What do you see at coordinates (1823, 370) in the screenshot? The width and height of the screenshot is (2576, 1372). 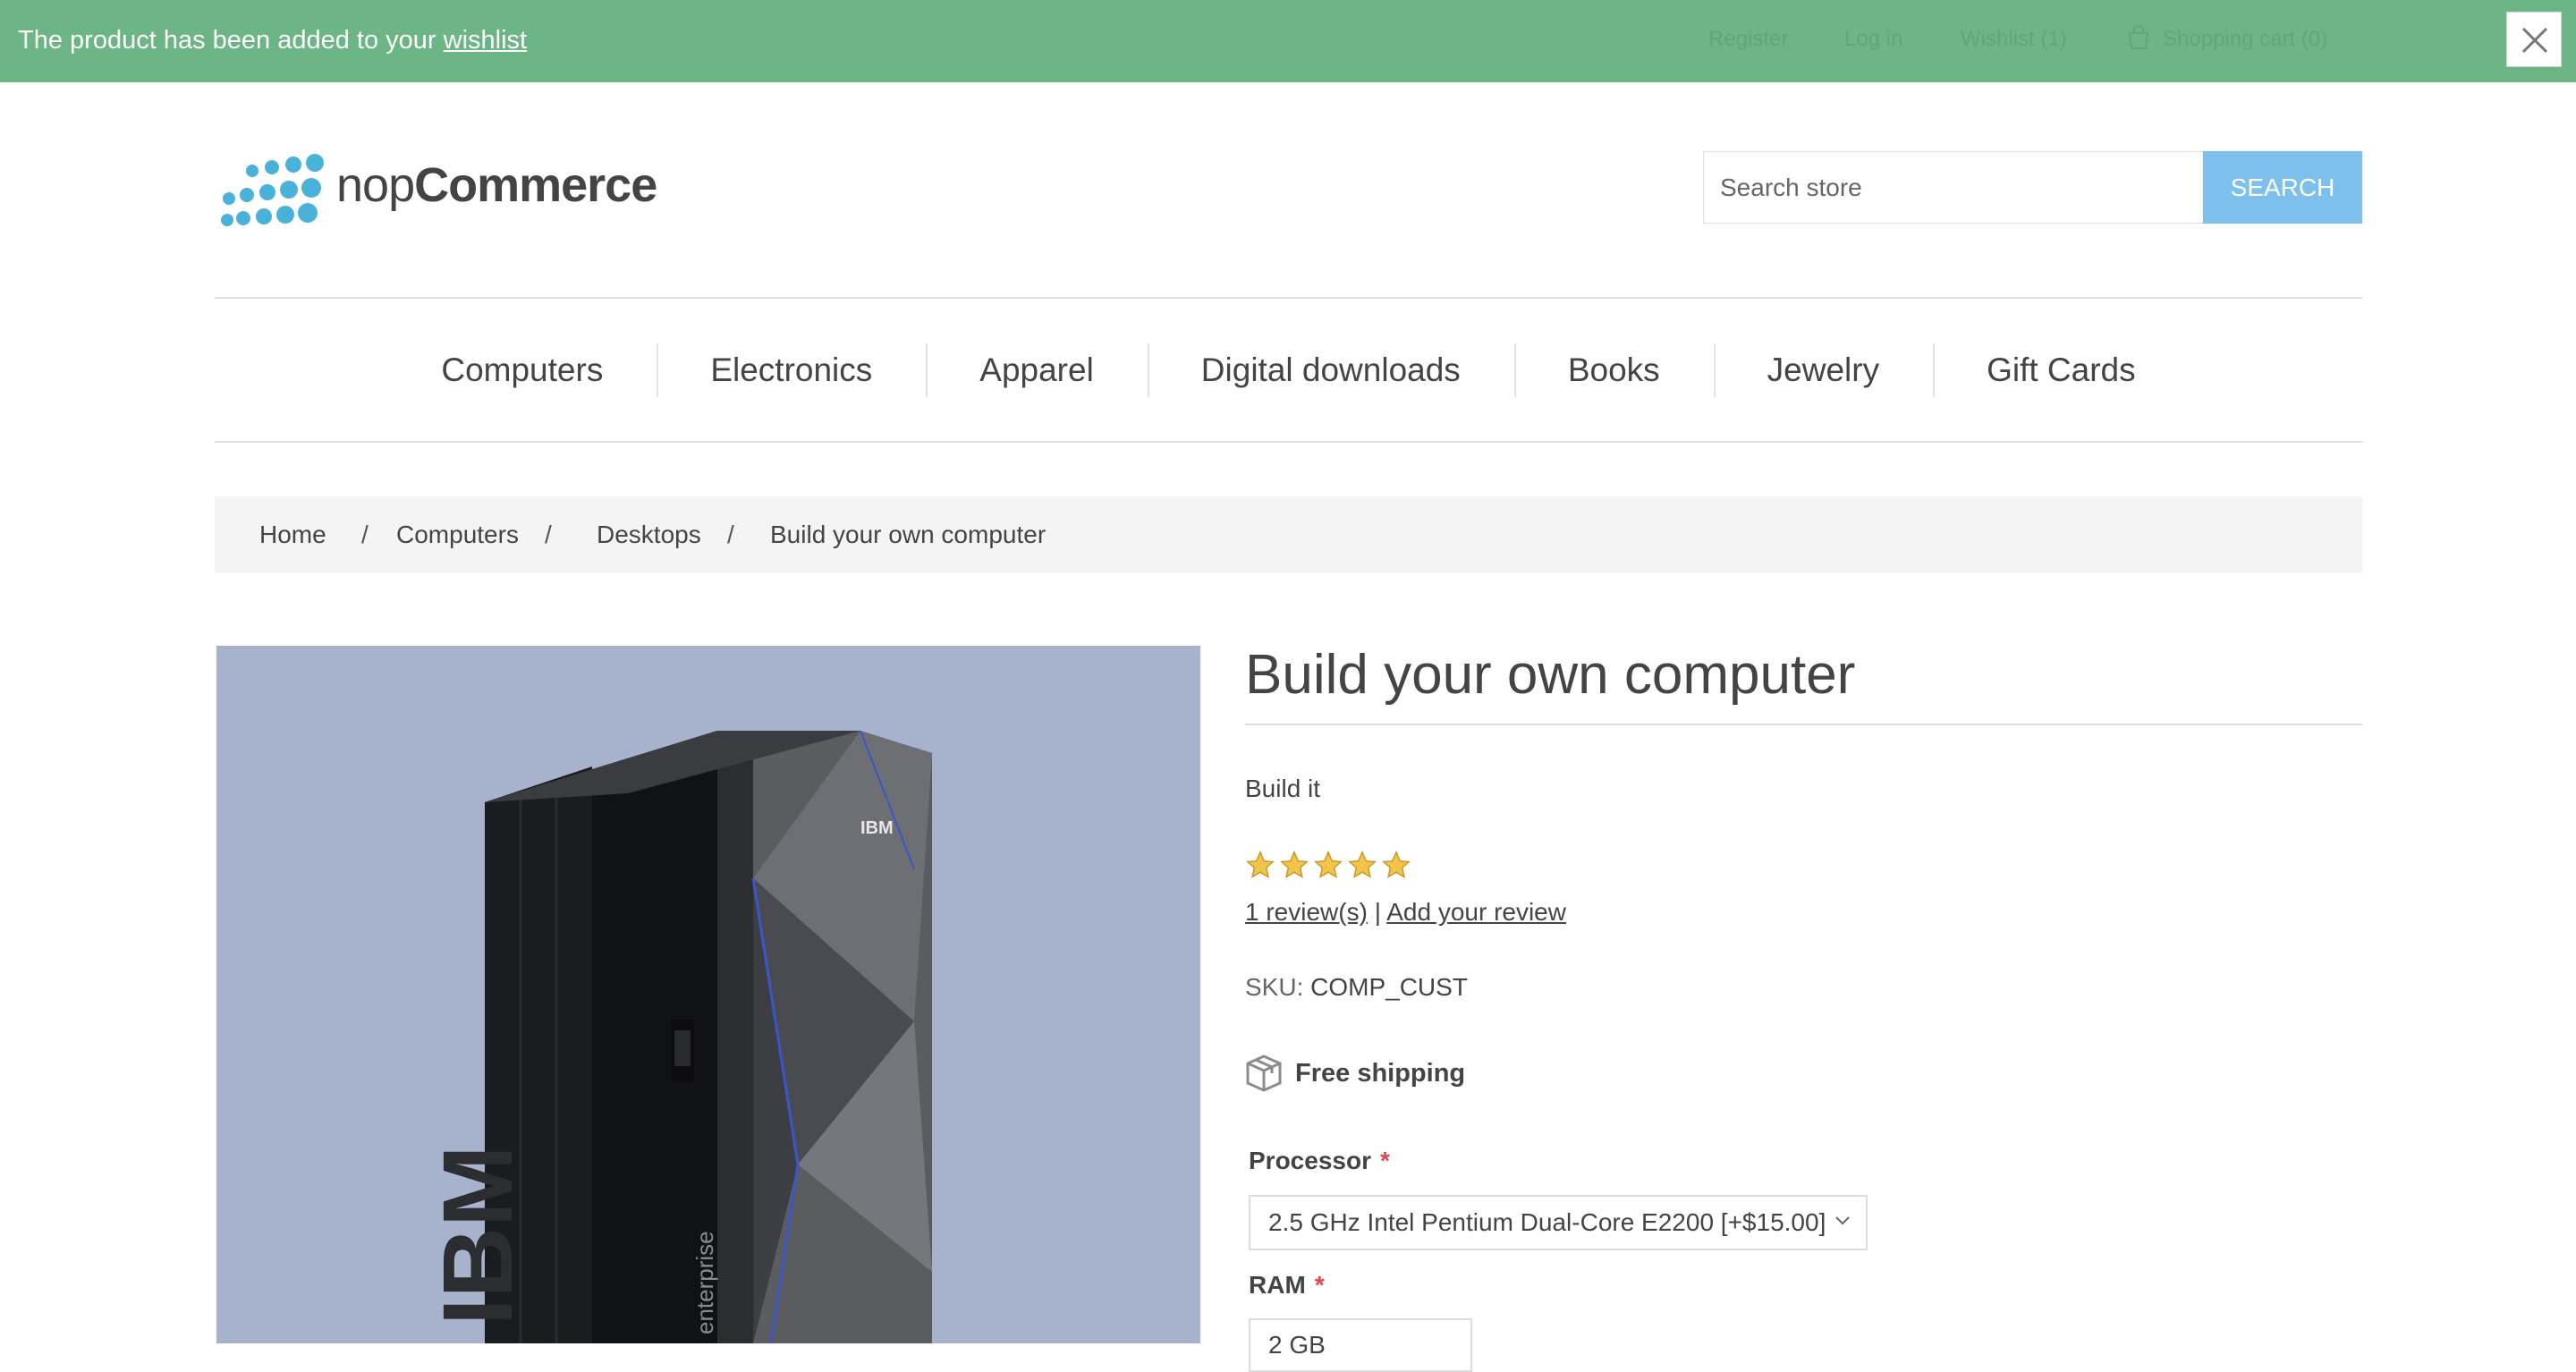 I see `menu-item-jewelry: Jewelry` at bounding box center [1823, 370].